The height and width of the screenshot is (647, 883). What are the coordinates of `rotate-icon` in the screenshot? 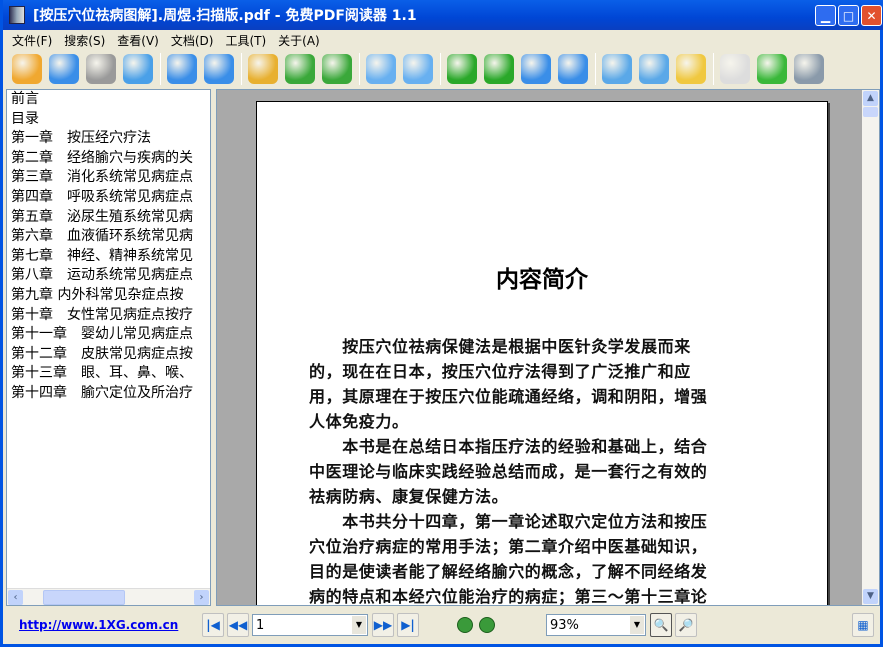 It's located at (300, 69).